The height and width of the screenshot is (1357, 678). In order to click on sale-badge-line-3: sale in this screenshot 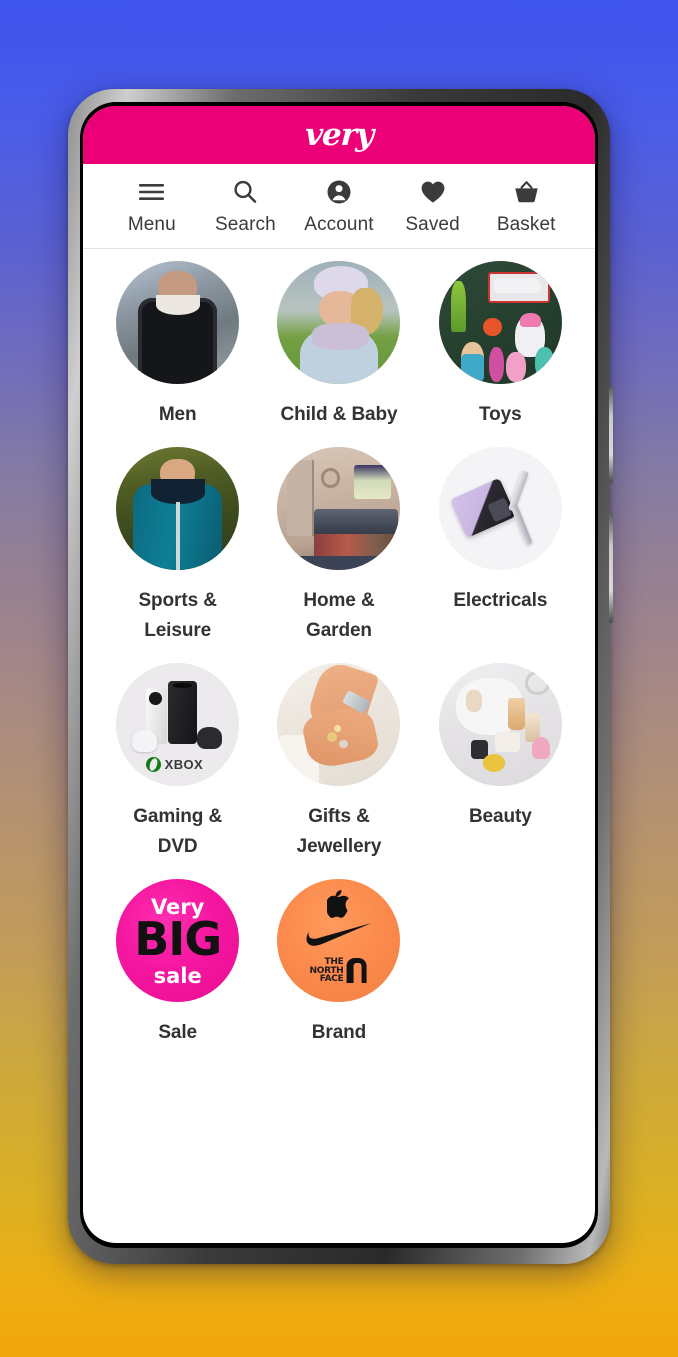, I will do `click(177, 976)`.